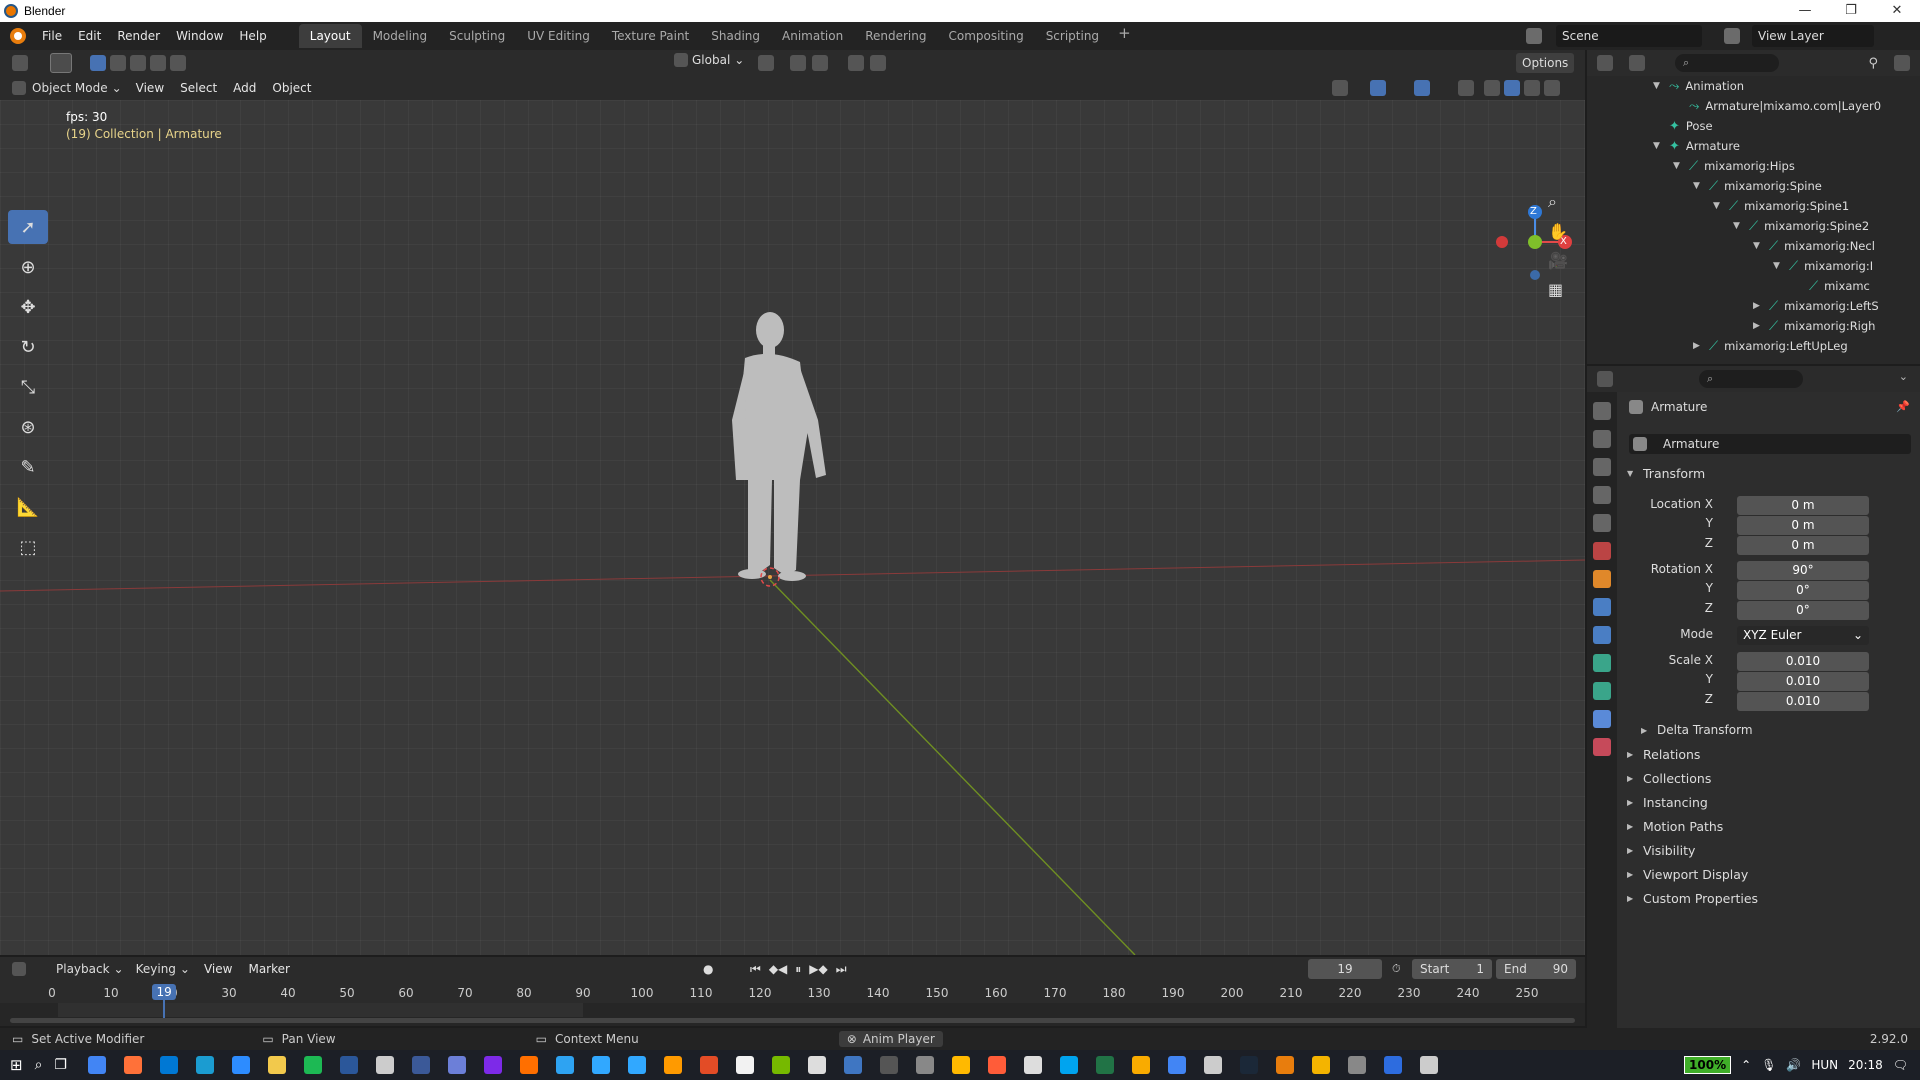 The width and height of the screenshot is (1920, 1080). Describe the element at coordinates (1669, 778) in the screenshot. I see `property-panel-header: ▶ Collections` at that location.